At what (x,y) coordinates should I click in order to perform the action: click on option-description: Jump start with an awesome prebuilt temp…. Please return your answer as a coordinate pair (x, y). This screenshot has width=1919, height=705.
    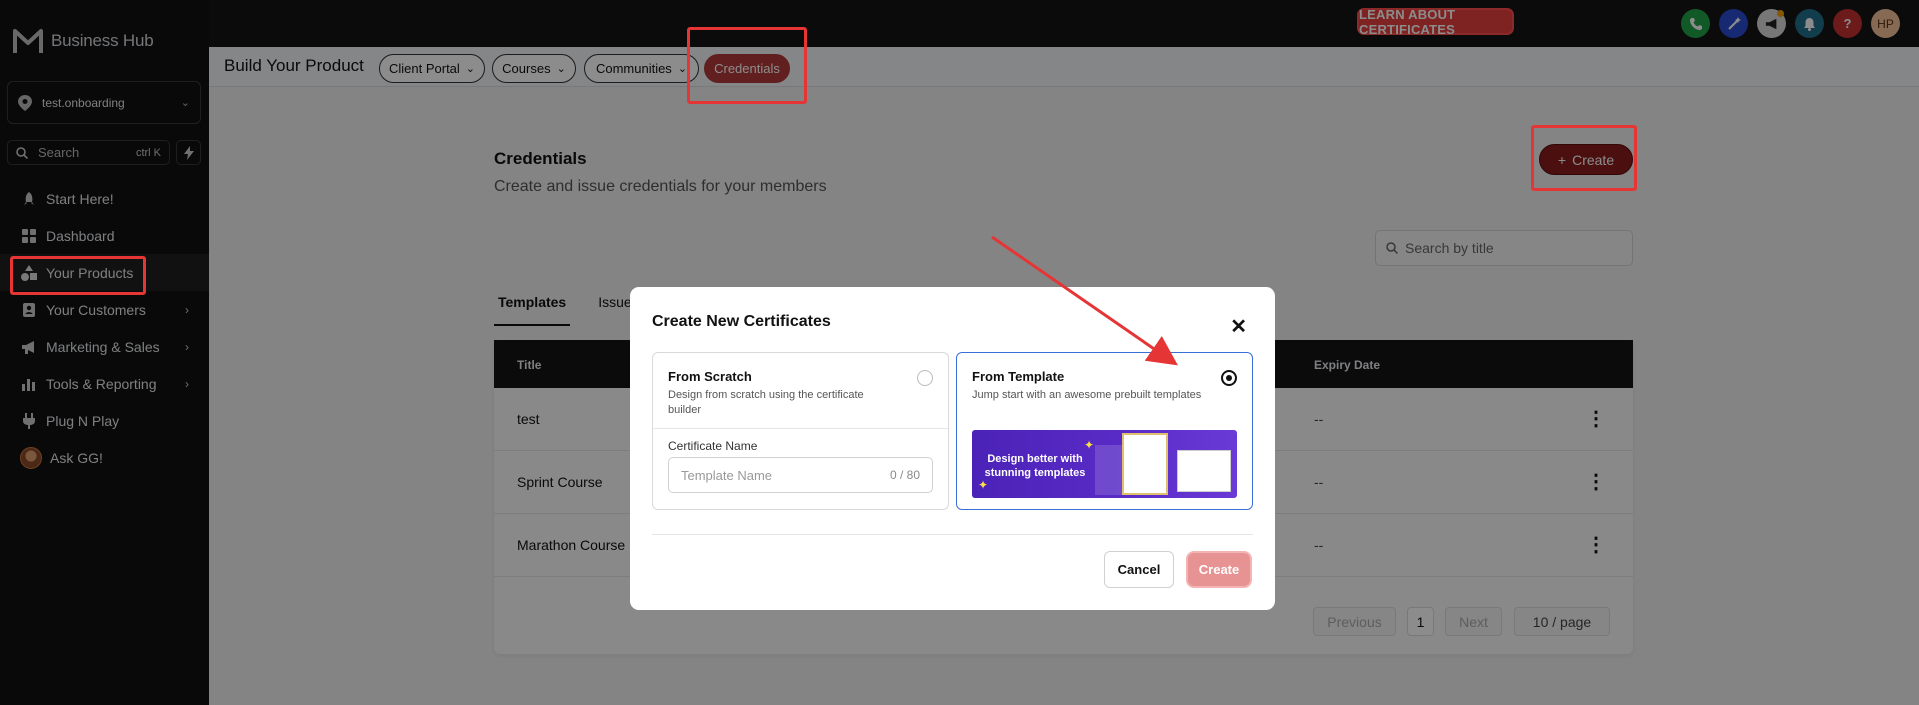
    Looking at the image, I should click on (1087, 395).